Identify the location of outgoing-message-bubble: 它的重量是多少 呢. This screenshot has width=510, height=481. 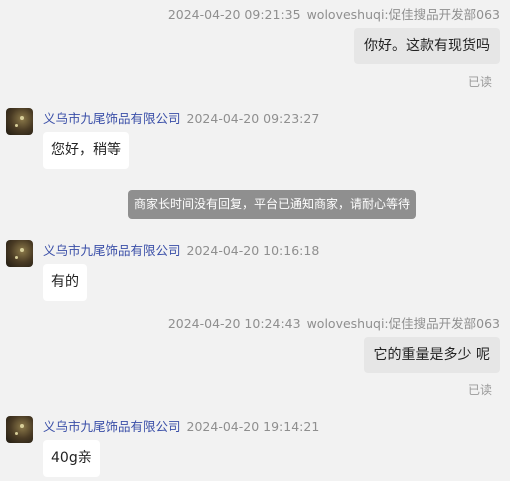
(431, 355).